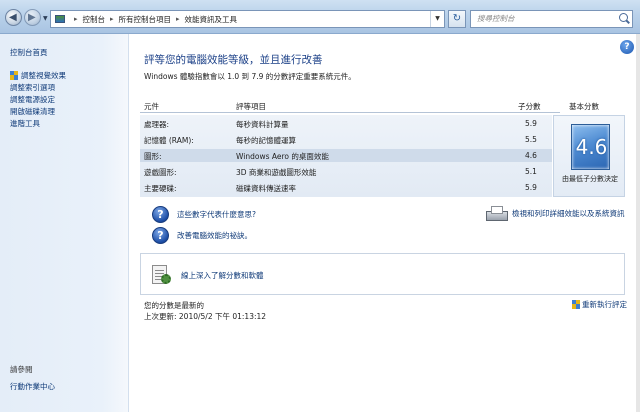 Image resolution: width=640 pixels, height=412 pixels. What do you see at coordinates (214, 235) in the screenshot?
I see `link-improve-text: 改善電腦效能的祕訣。` at bounding box center [214, 235].